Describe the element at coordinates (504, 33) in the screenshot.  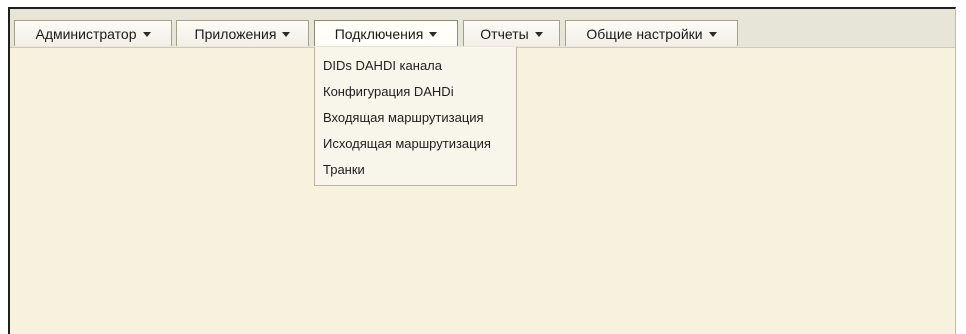
I see `menu-reports-label: Отчеты` at that location.